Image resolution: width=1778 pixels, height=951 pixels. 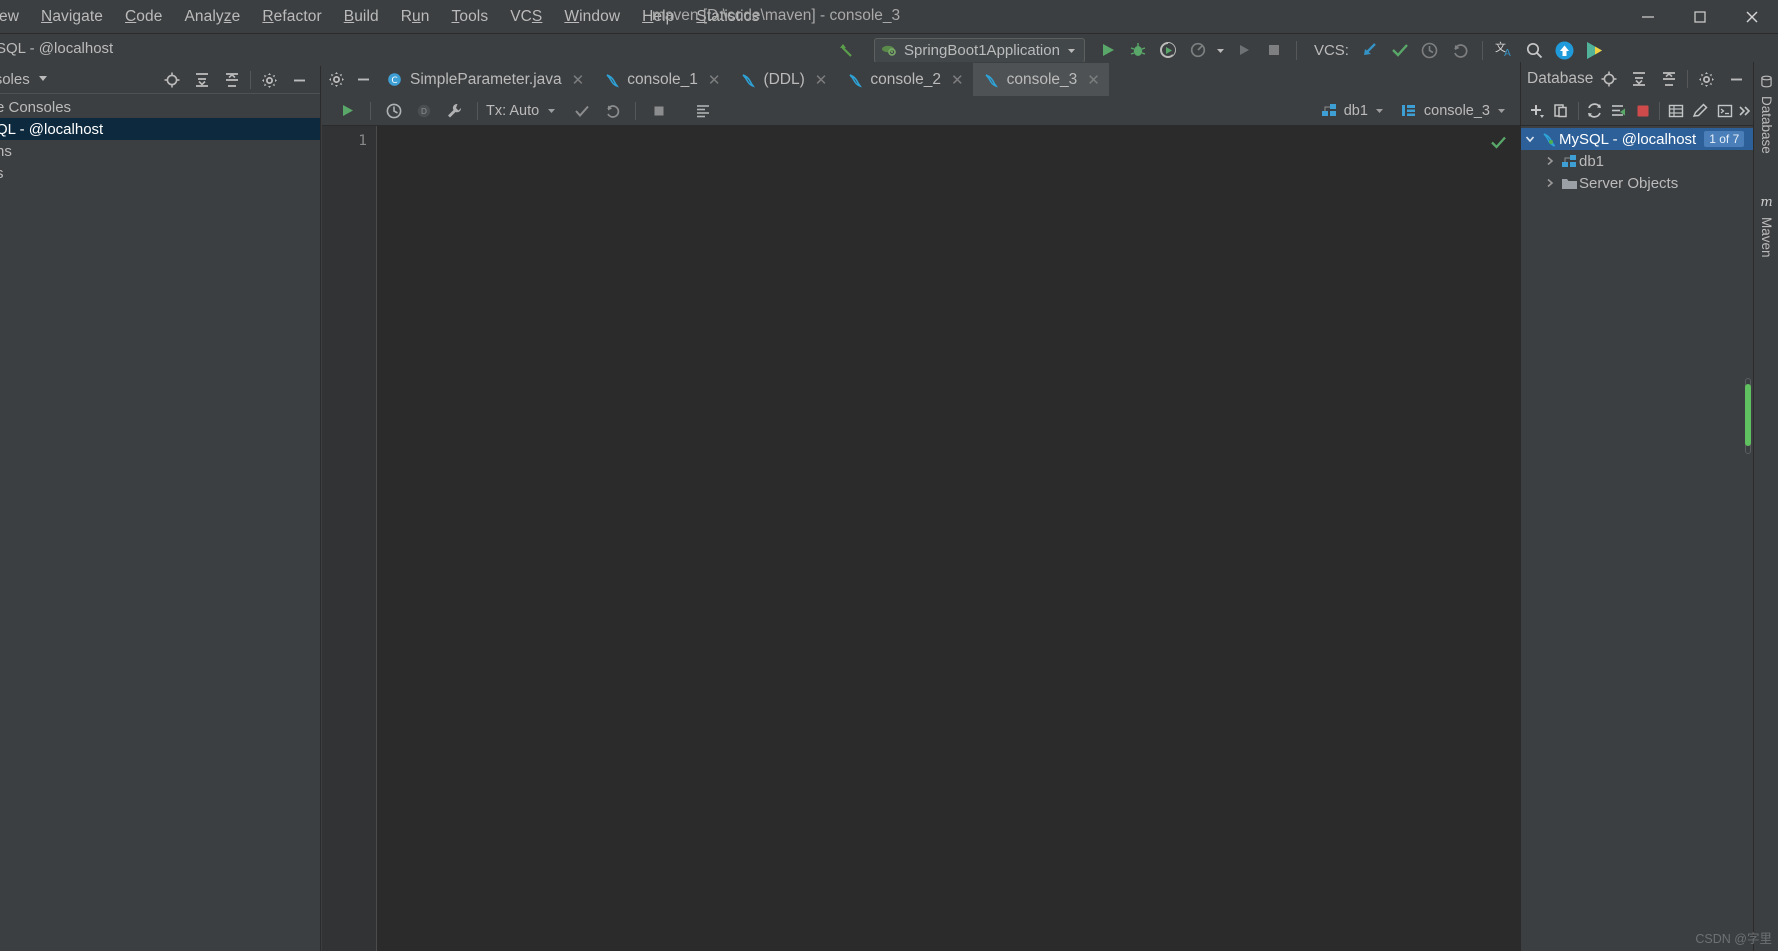 What do you see at coordinates (415, 17) in the screenshot?
I see `menu-item-run: Run` at bounding box center [415, 17].